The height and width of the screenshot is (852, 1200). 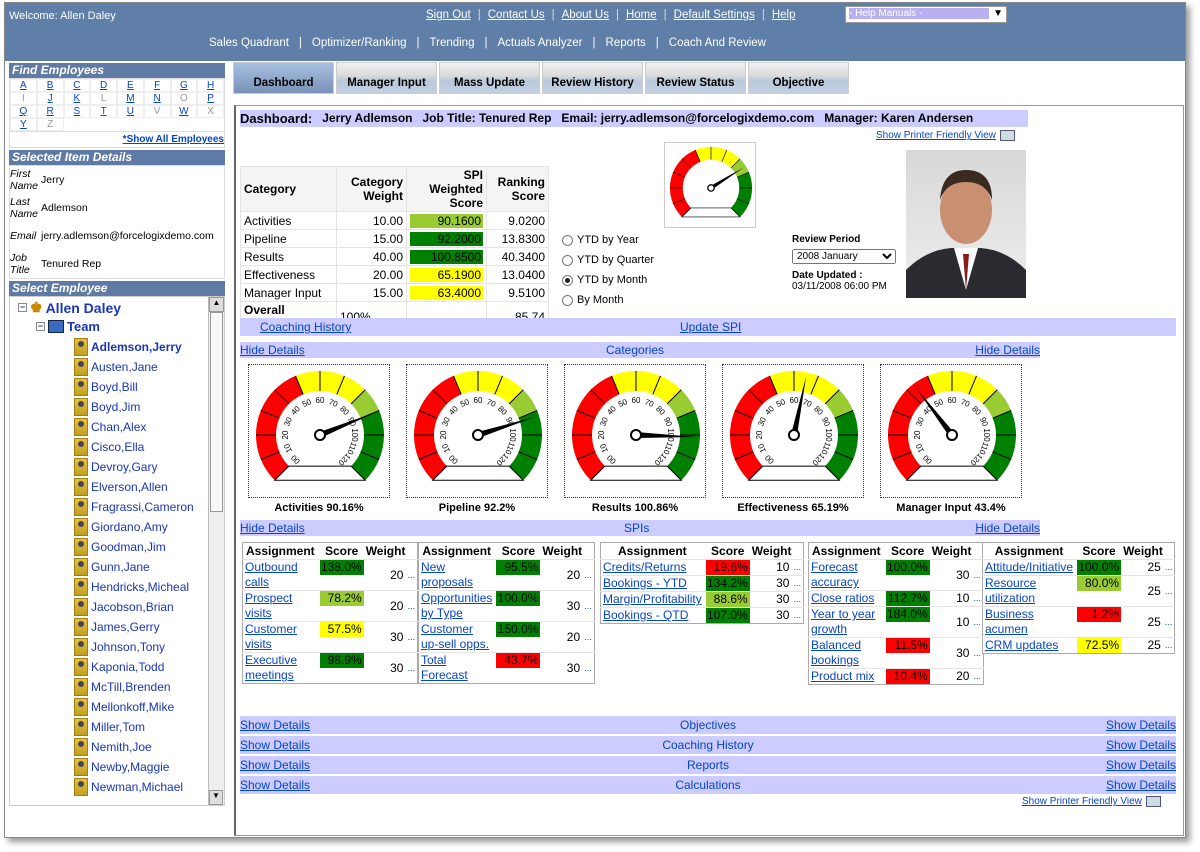 What do you see at coordinates (489, 78) in the screenshot?
I see `tab-mass-update: Mass Update` at bounding box center [489, 78].